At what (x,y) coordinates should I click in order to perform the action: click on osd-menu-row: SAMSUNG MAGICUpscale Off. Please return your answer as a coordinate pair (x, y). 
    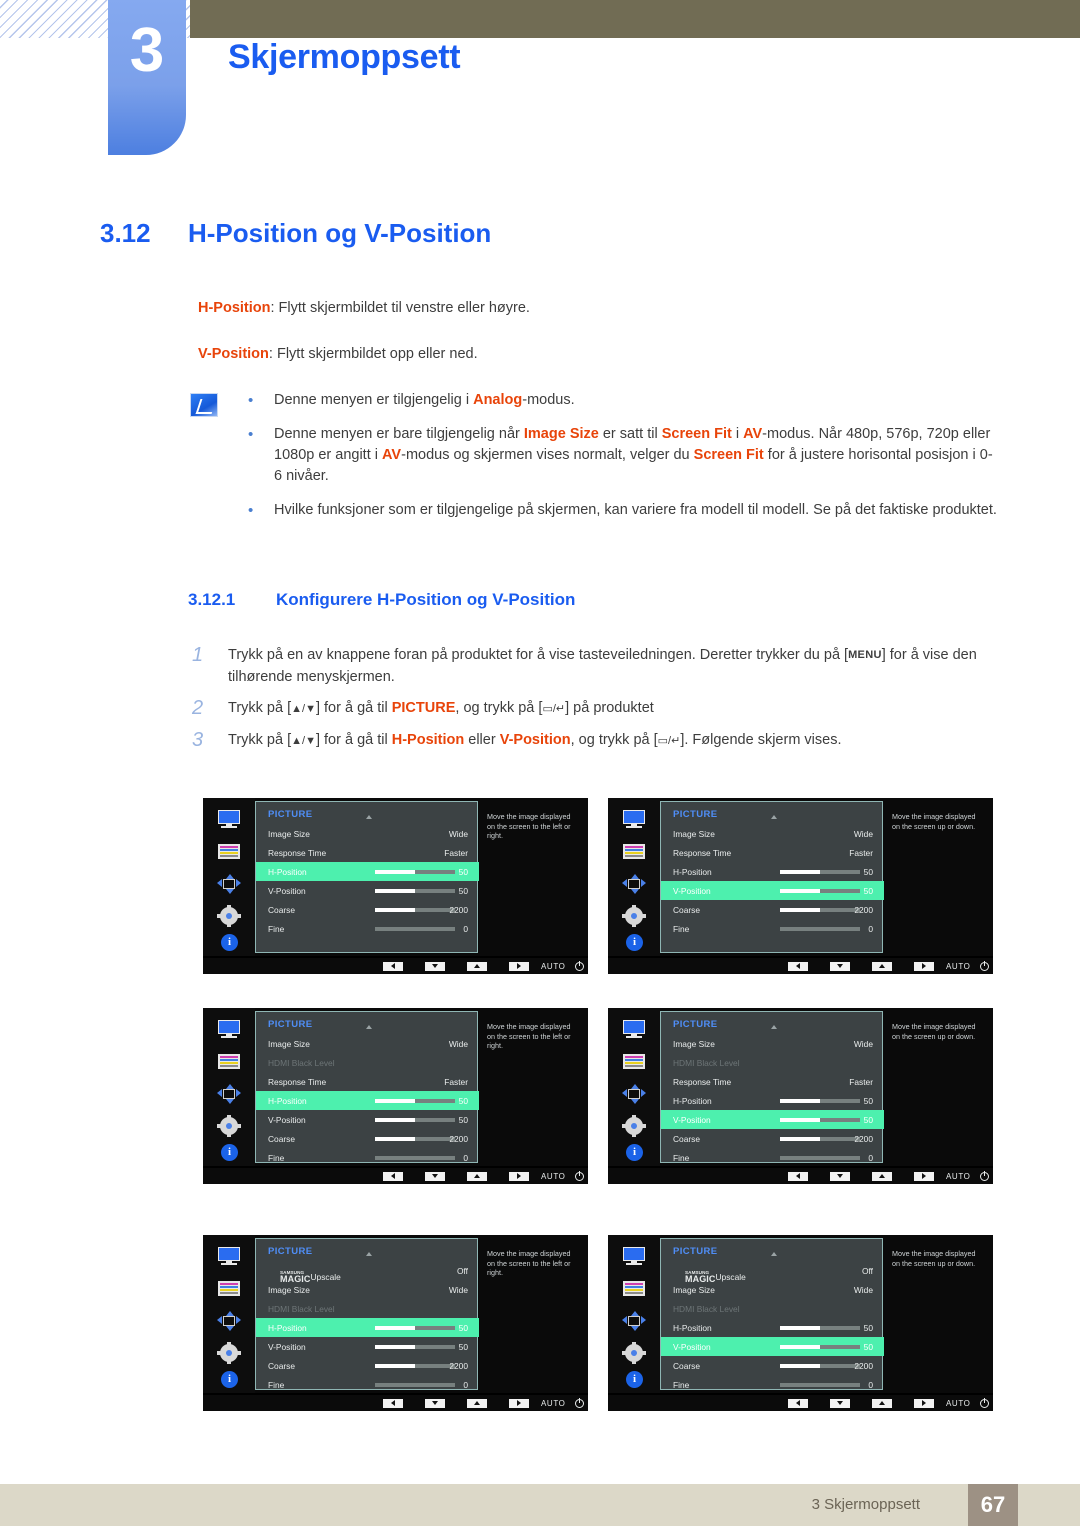
    Looking at the image, I should click on (772, 1272).